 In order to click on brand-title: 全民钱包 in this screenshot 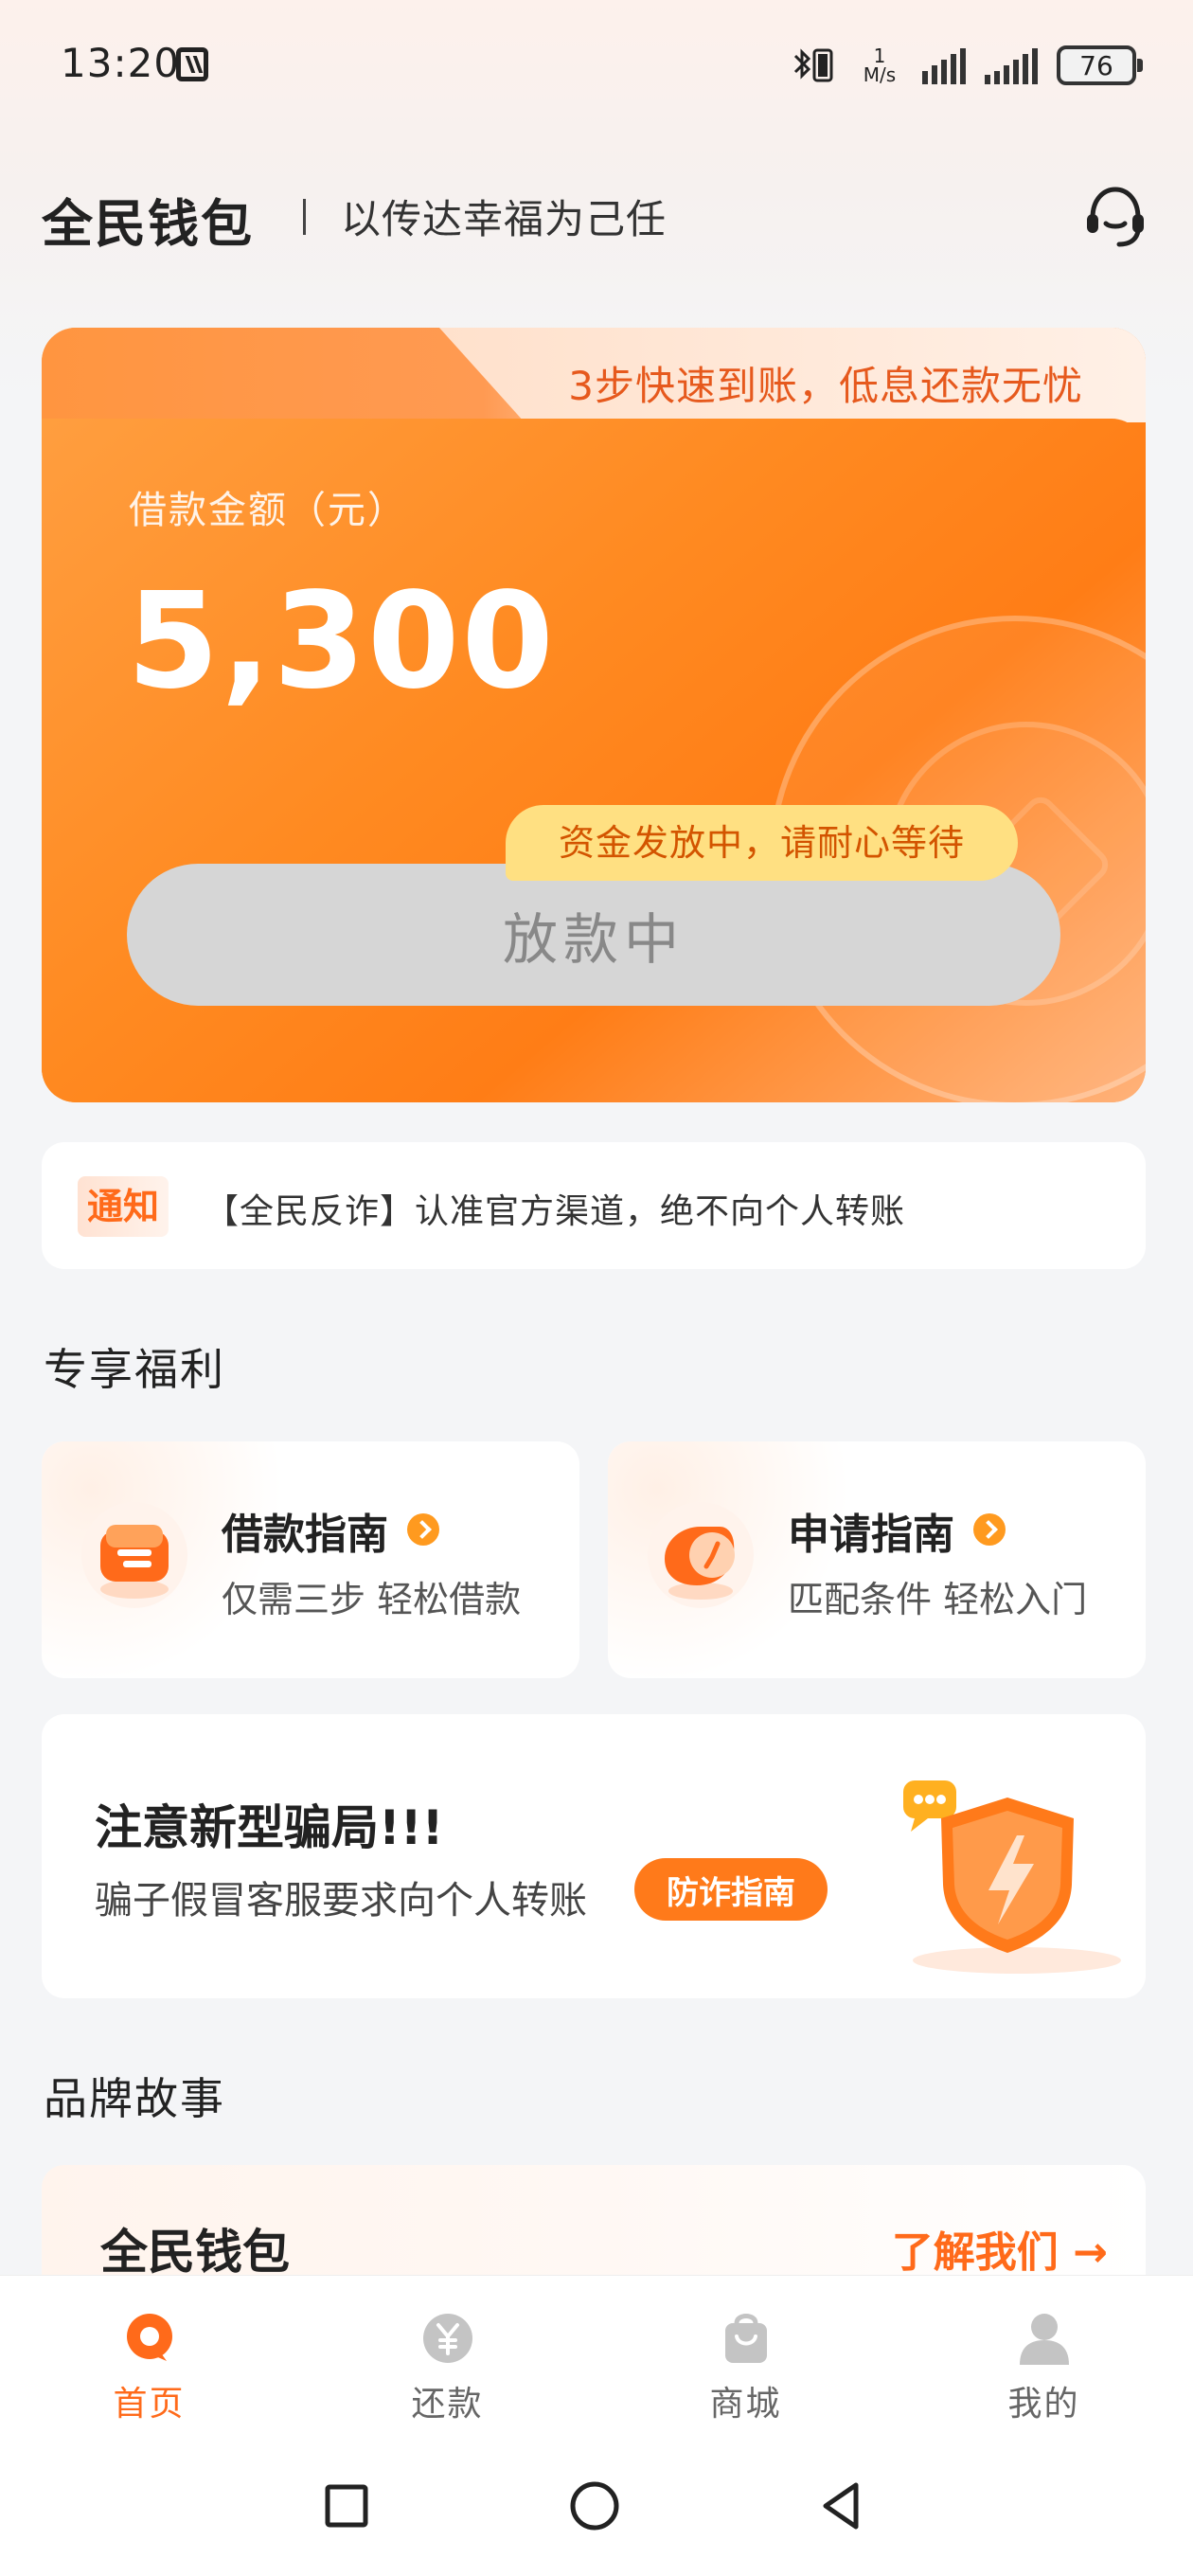, I will do `click(148, 224)`.